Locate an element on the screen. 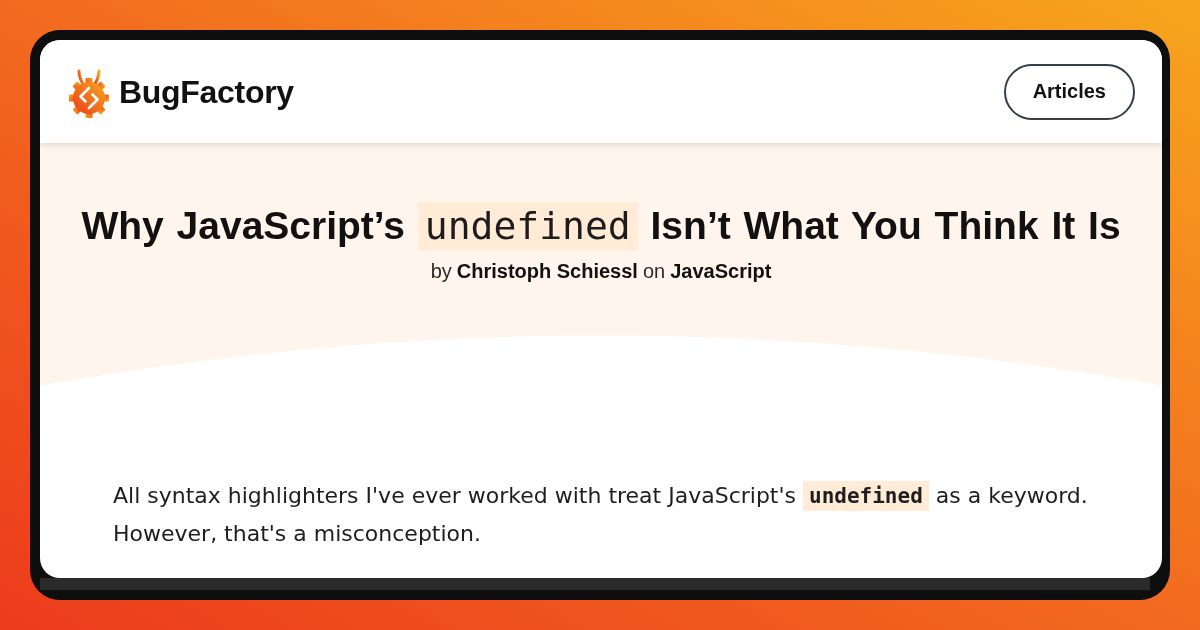 This screenshot has width=1200, height=630. article-title: Why JavaScript’s undefined Isn’t What You Think It Is is located at coordinates (601, 226).